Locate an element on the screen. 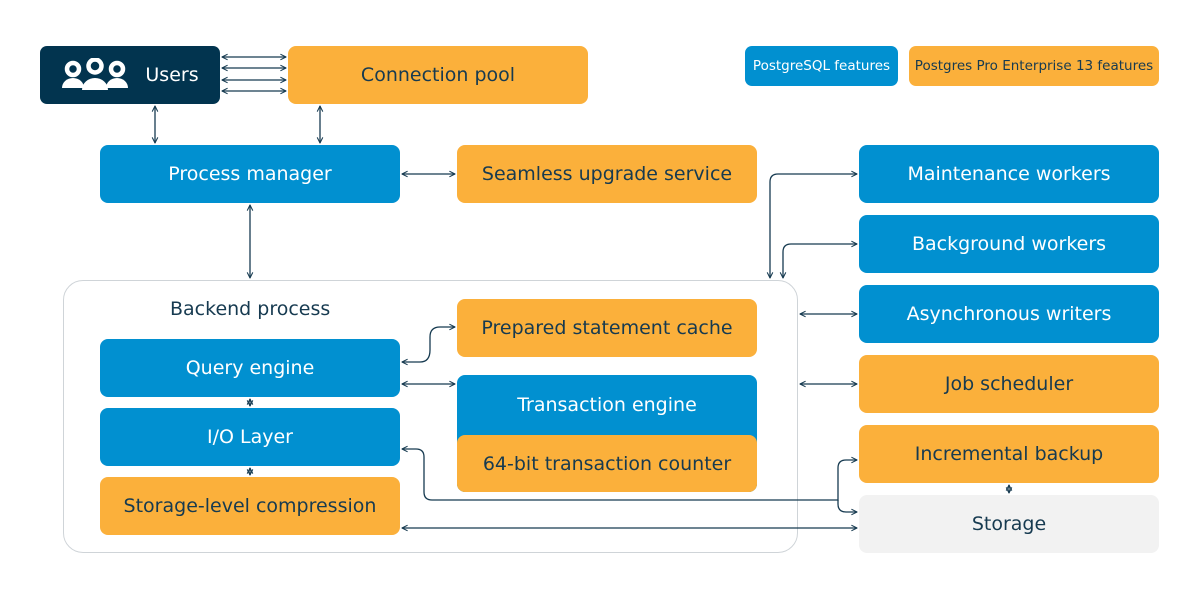  arrow-backend-background is located at coordinates (820, 261).